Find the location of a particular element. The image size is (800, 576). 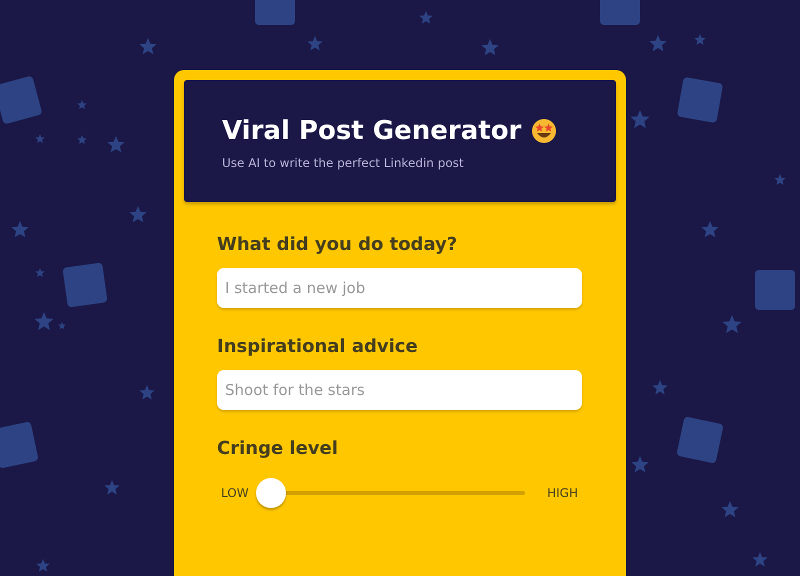

field-label: Inspirational advice is located at coordinates (318, 347).